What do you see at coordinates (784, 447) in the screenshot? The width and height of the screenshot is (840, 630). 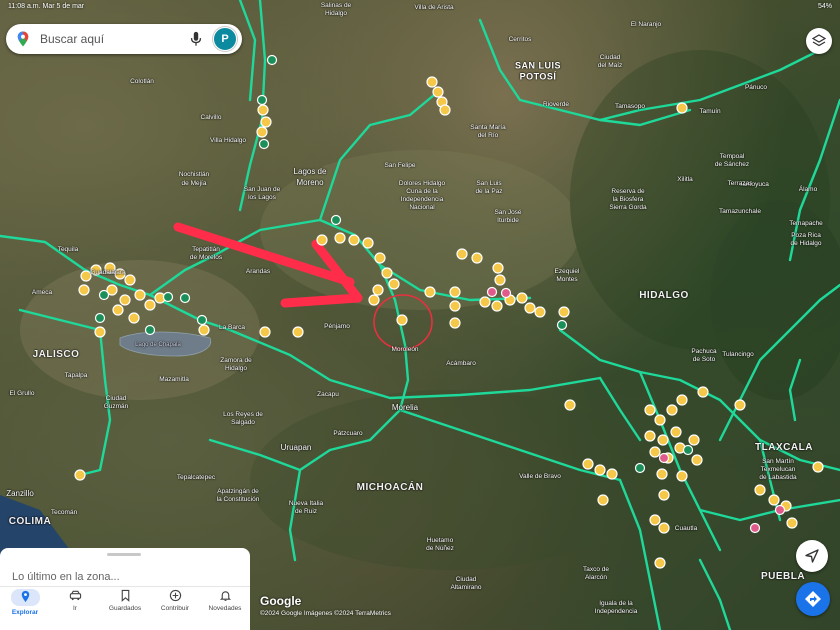 I see `map-label: TLAXCALA` at bounding box center [784, 447].